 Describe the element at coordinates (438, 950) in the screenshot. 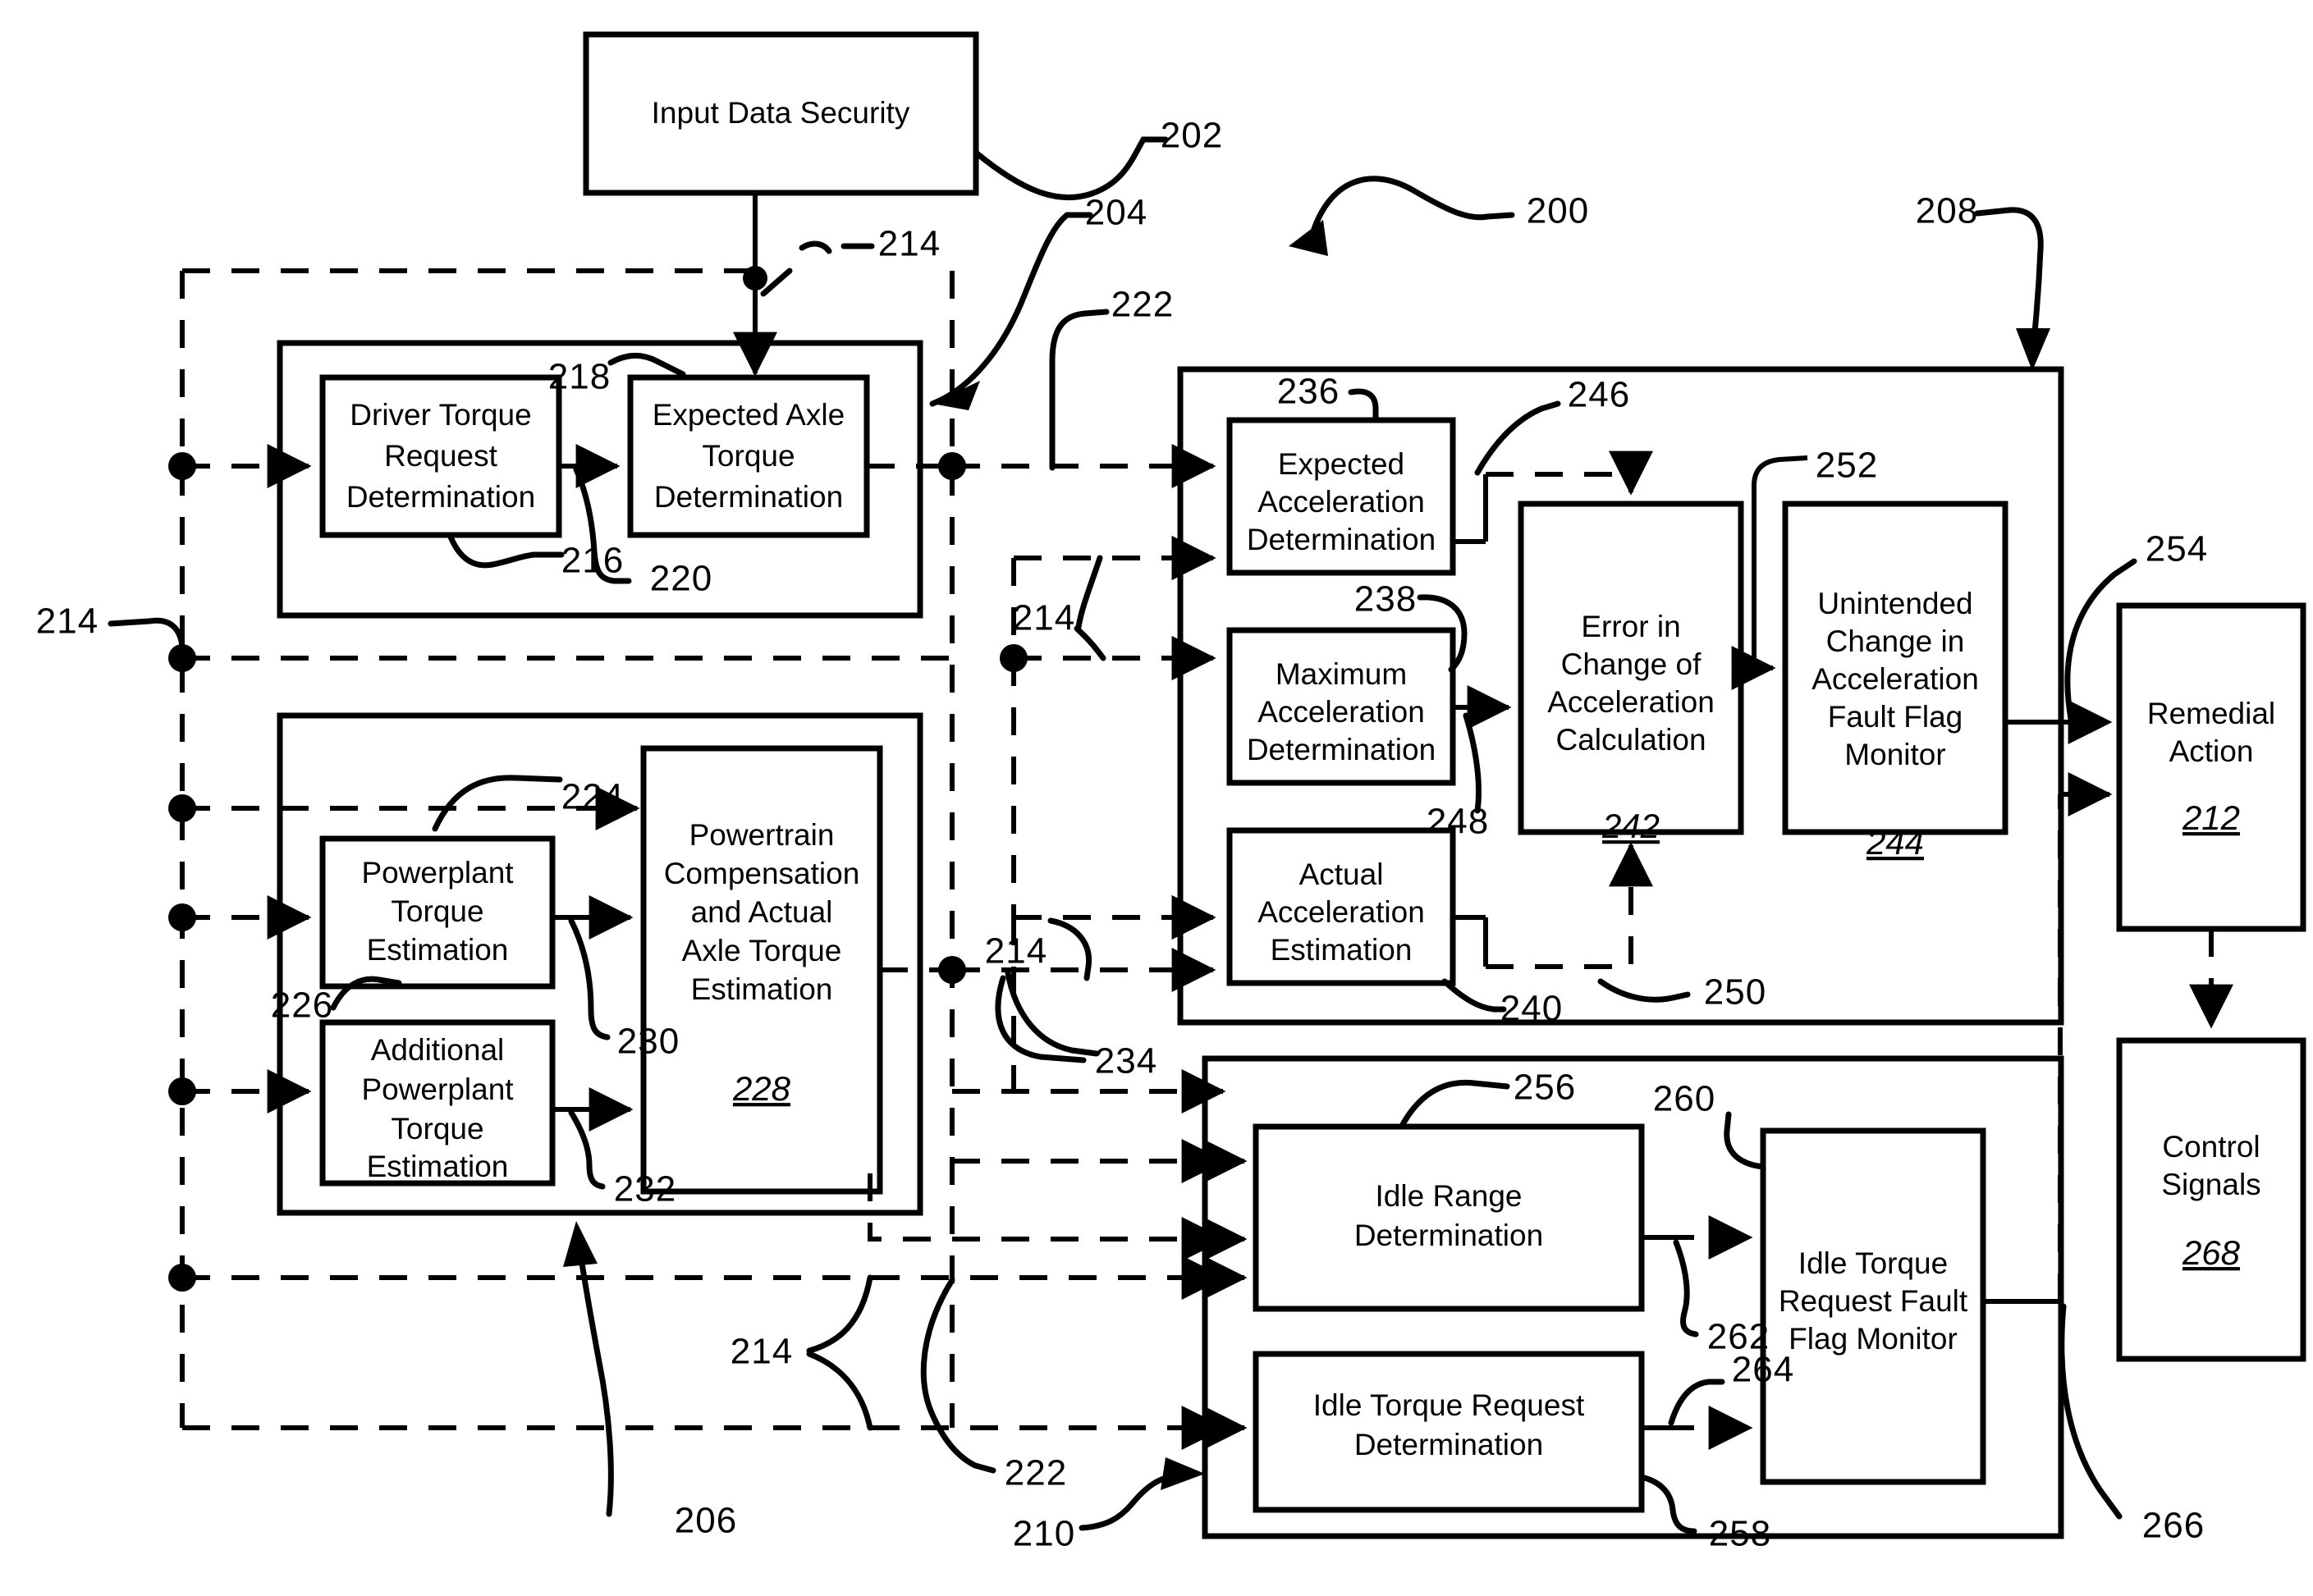

I see `block-powerplant-torque-l3: Estimation` at that location.